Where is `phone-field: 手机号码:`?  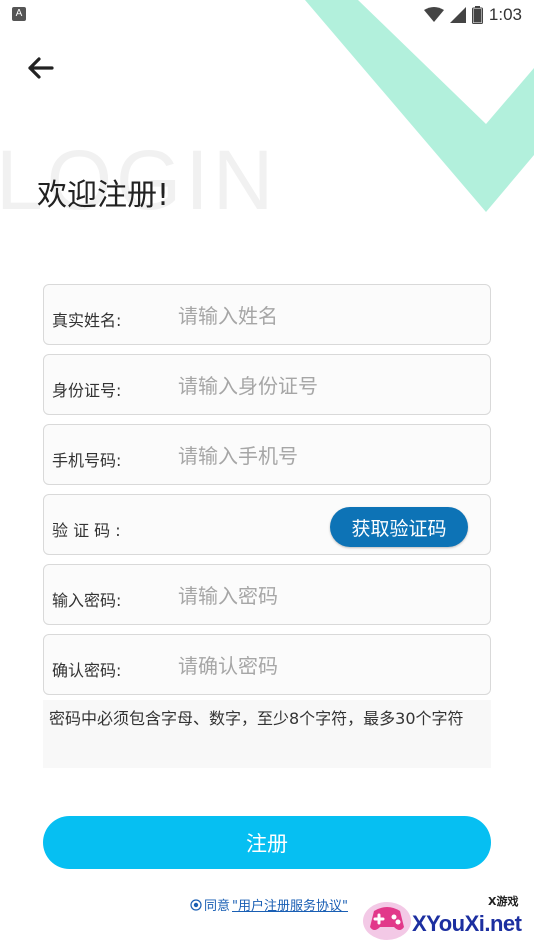
phone-field: 手机号码: is located at coordinates (267, 454).